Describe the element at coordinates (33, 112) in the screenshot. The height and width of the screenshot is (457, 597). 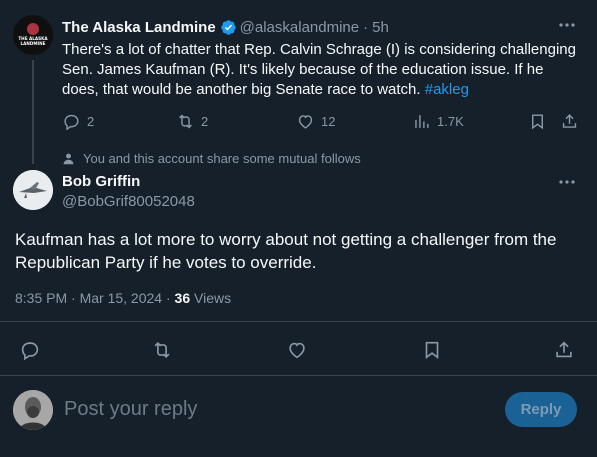
I see `thread-connector-line` at that location.